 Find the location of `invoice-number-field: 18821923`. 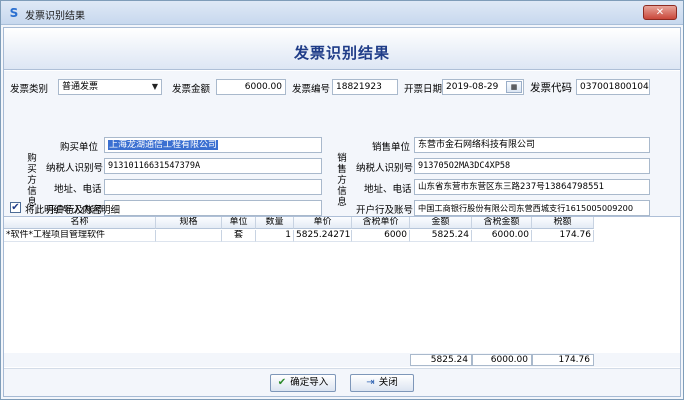

invoice-number-field: 18821923 is located at coordinates (365, 87).